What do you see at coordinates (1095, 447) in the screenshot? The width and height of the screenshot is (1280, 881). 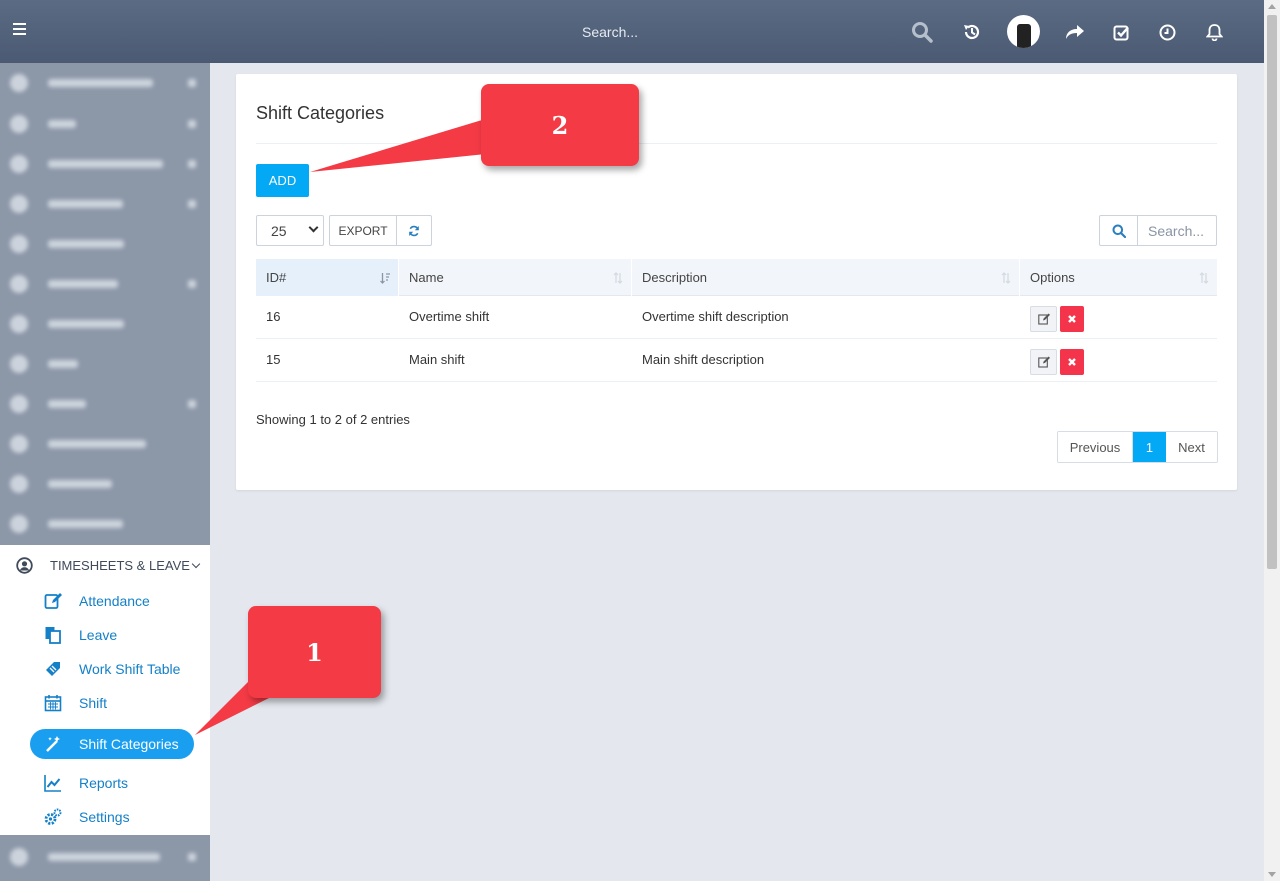 I see `previous-page-button: Previous` at bounding box center [1095, 447].